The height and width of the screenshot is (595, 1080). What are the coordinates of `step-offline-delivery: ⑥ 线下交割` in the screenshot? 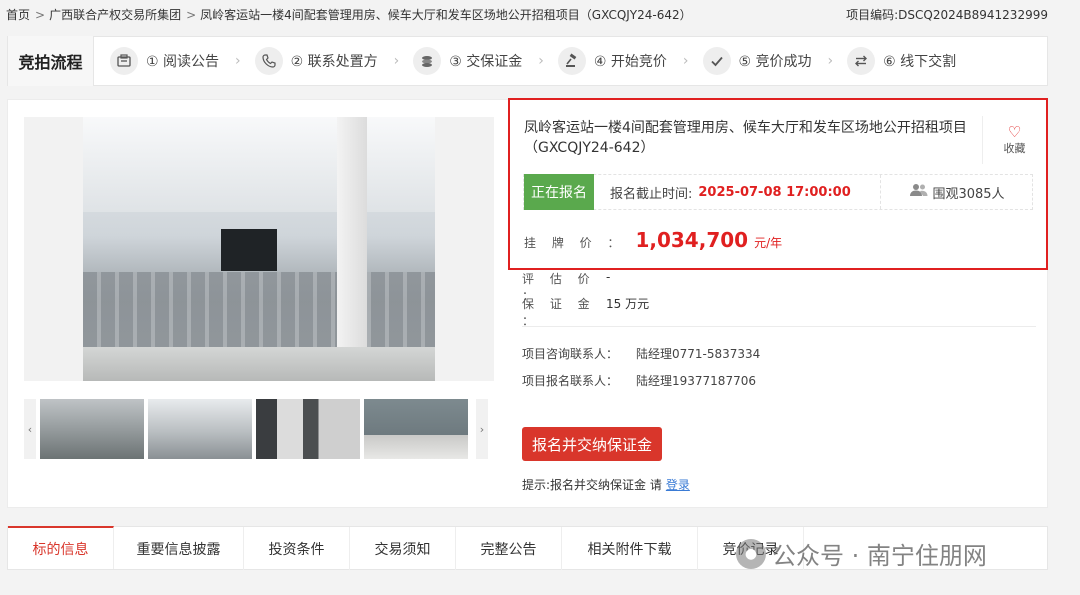 It's located at (901, 61).